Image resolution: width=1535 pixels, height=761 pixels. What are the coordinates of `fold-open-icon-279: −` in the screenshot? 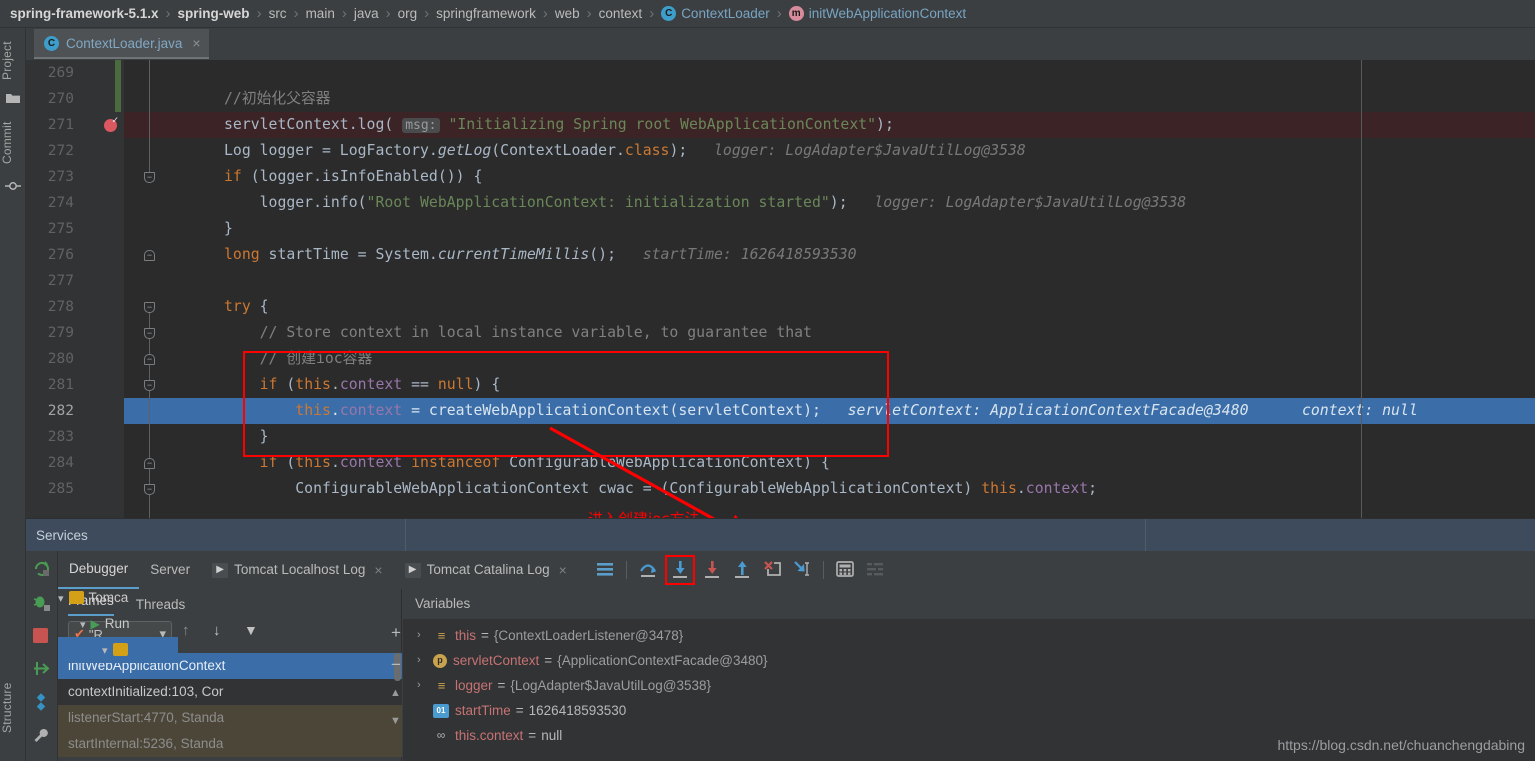 It's located at (149, 333).